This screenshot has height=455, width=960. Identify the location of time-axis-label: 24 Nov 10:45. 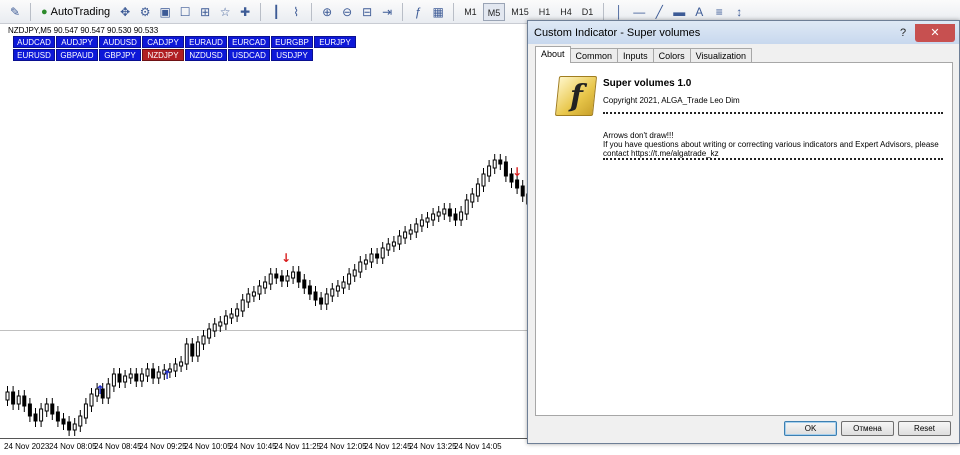
(253, 446).